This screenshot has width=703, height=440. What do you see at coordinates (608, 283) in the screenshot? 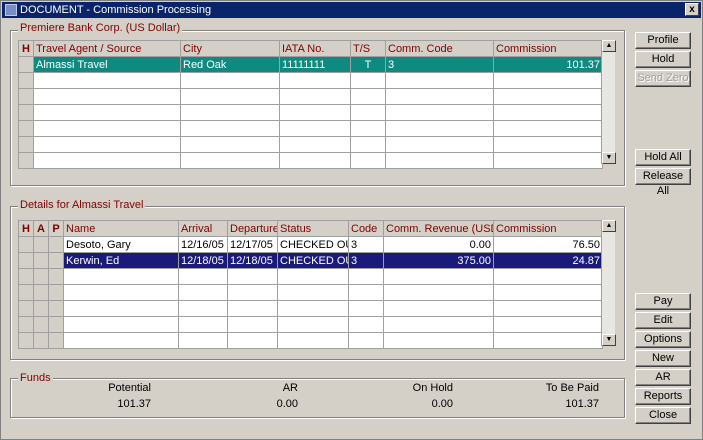
I see `details-scrollbar: ▲ ▼` at bounding box center [608, 283].